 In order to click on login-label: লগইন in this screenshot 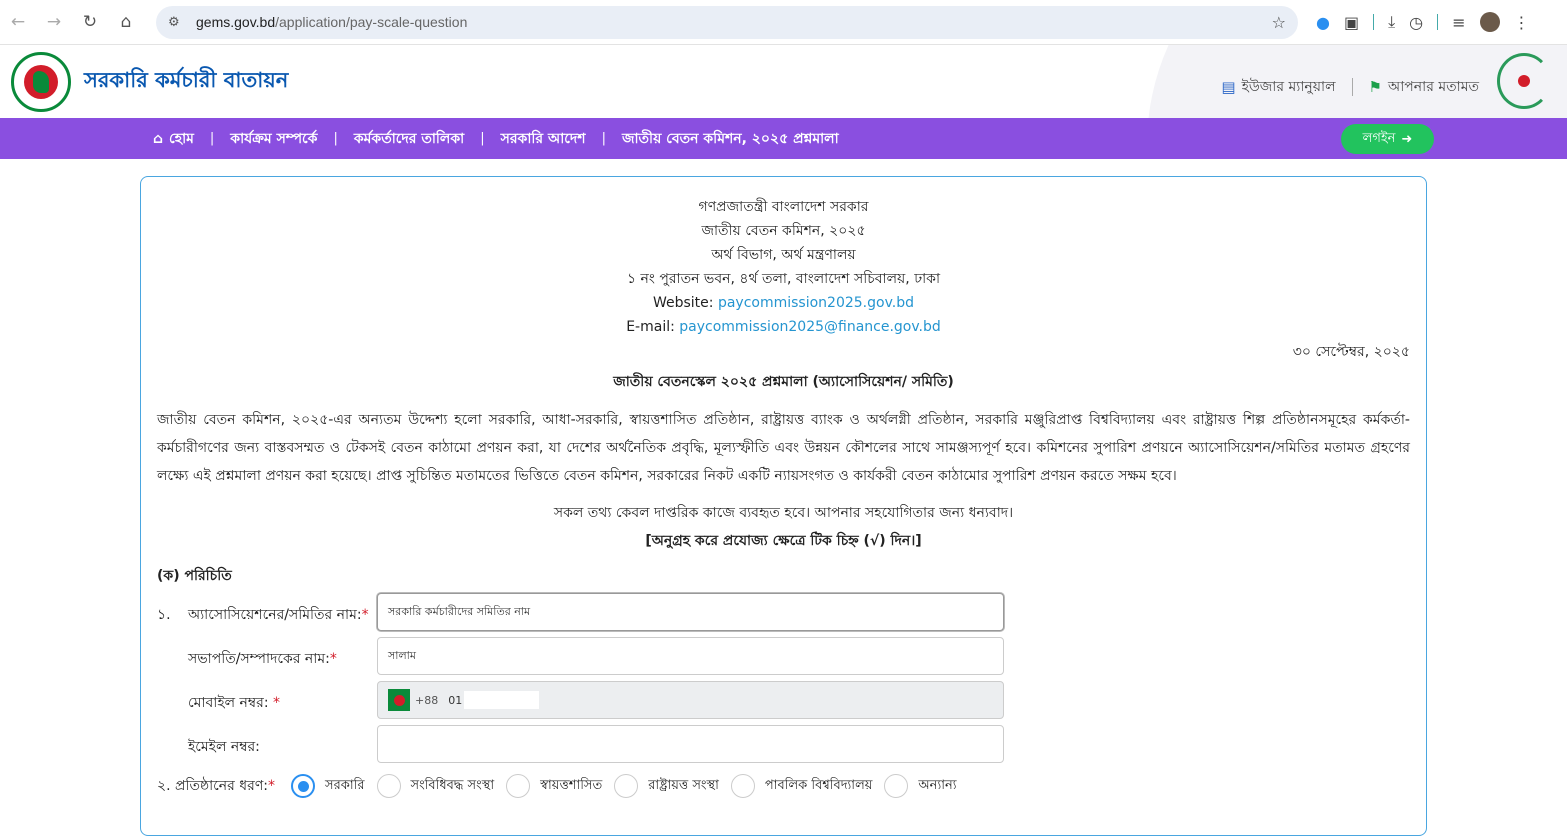, I will do `click(1379, 138)`.